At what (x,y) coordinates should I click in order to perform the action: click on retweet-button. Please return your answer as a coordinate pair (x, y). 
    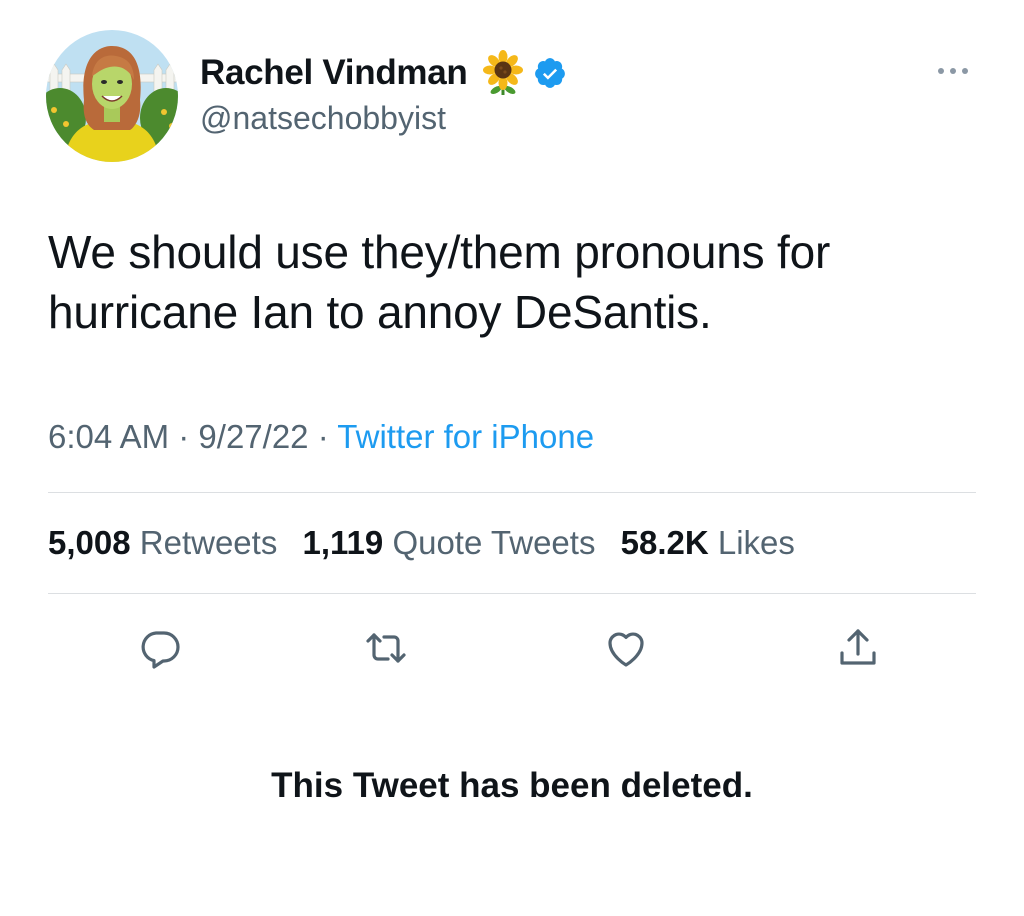
    Looking at the image, I should click on (386, 648).